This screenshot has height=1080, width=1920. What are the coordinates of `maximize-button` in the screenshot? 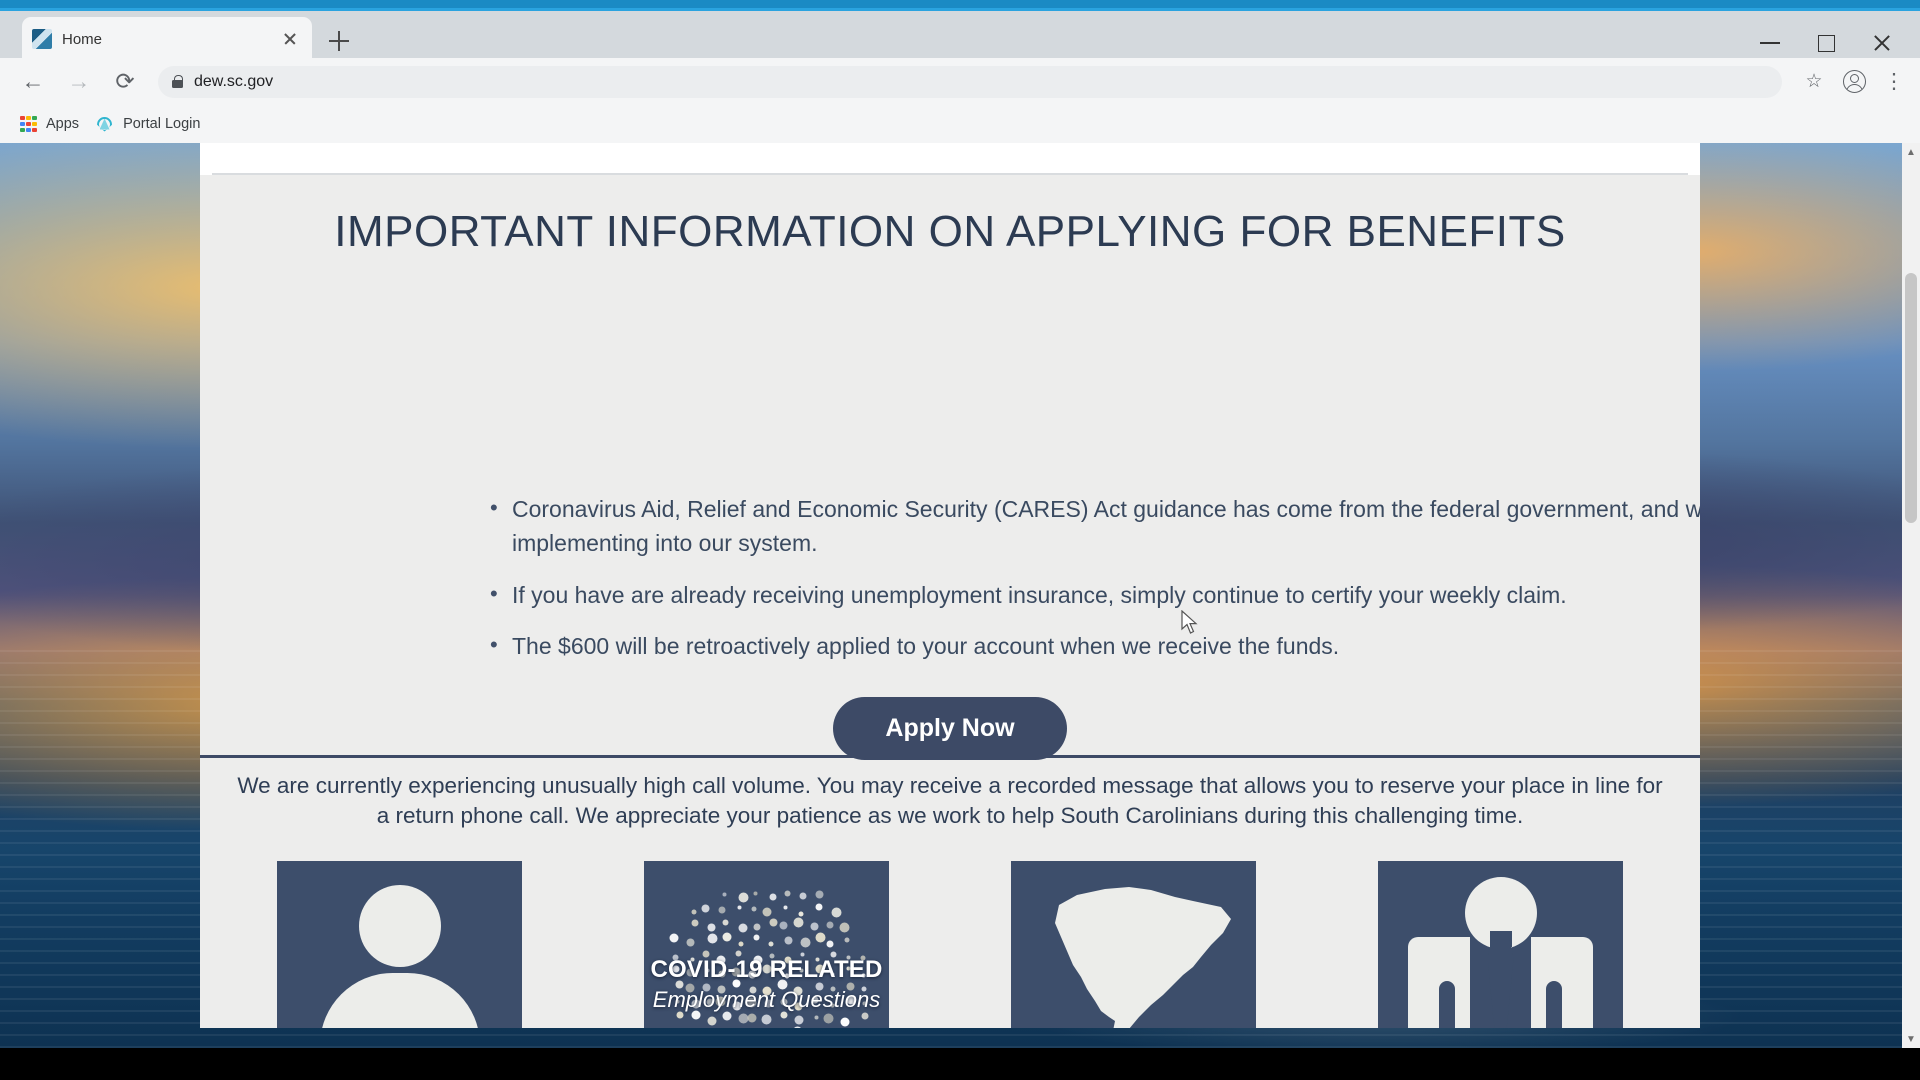 It's located at (1826, 43).